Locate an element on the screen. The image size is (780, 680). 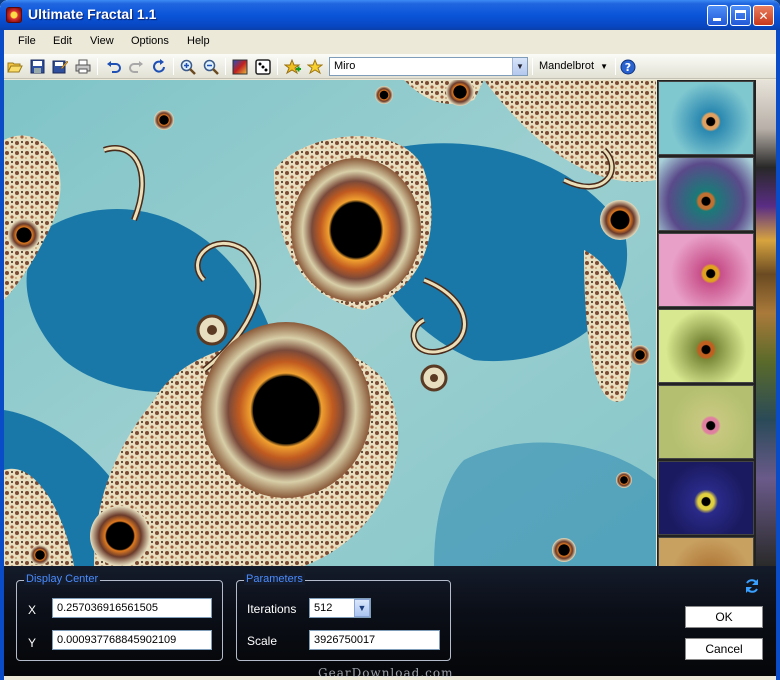
minimize-icon is located at coordinates (717, 19).